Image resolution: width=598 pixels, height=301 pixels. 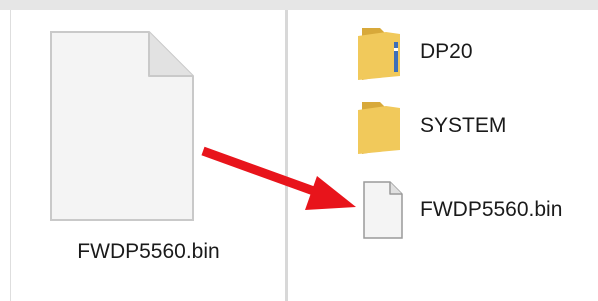 I want to click on file-item-fwdp5560: FWDP5560.bin, so click(x=477, y=210).